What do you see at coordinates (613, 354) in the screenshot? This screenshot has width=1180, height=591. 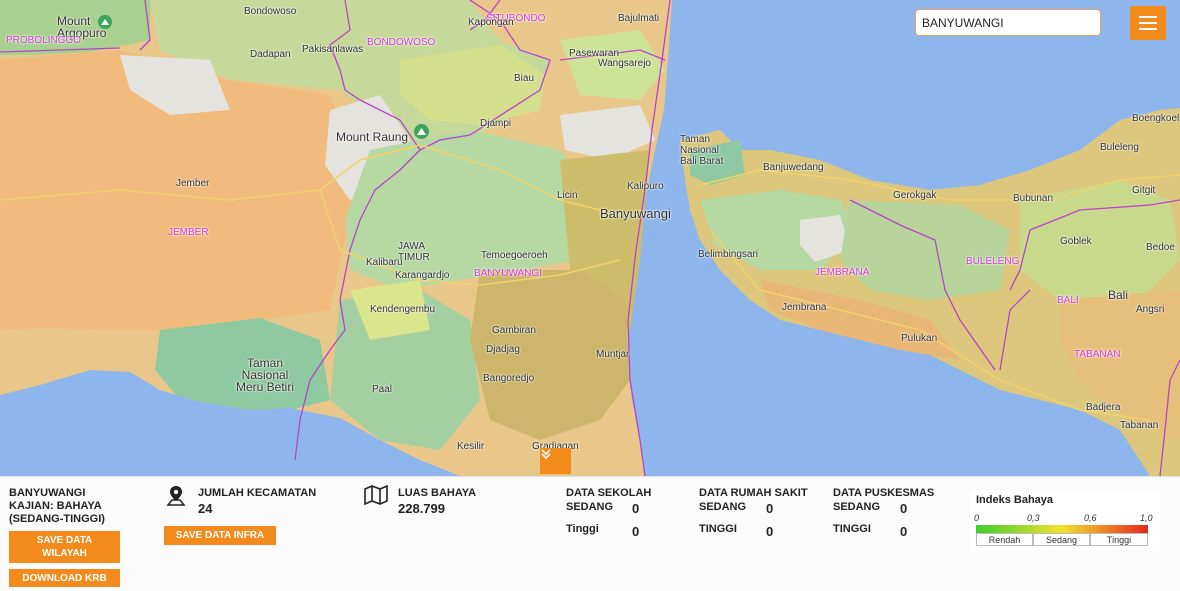 I see `map-label-muntjar: Muntjar` at bounding box center [613, 354].